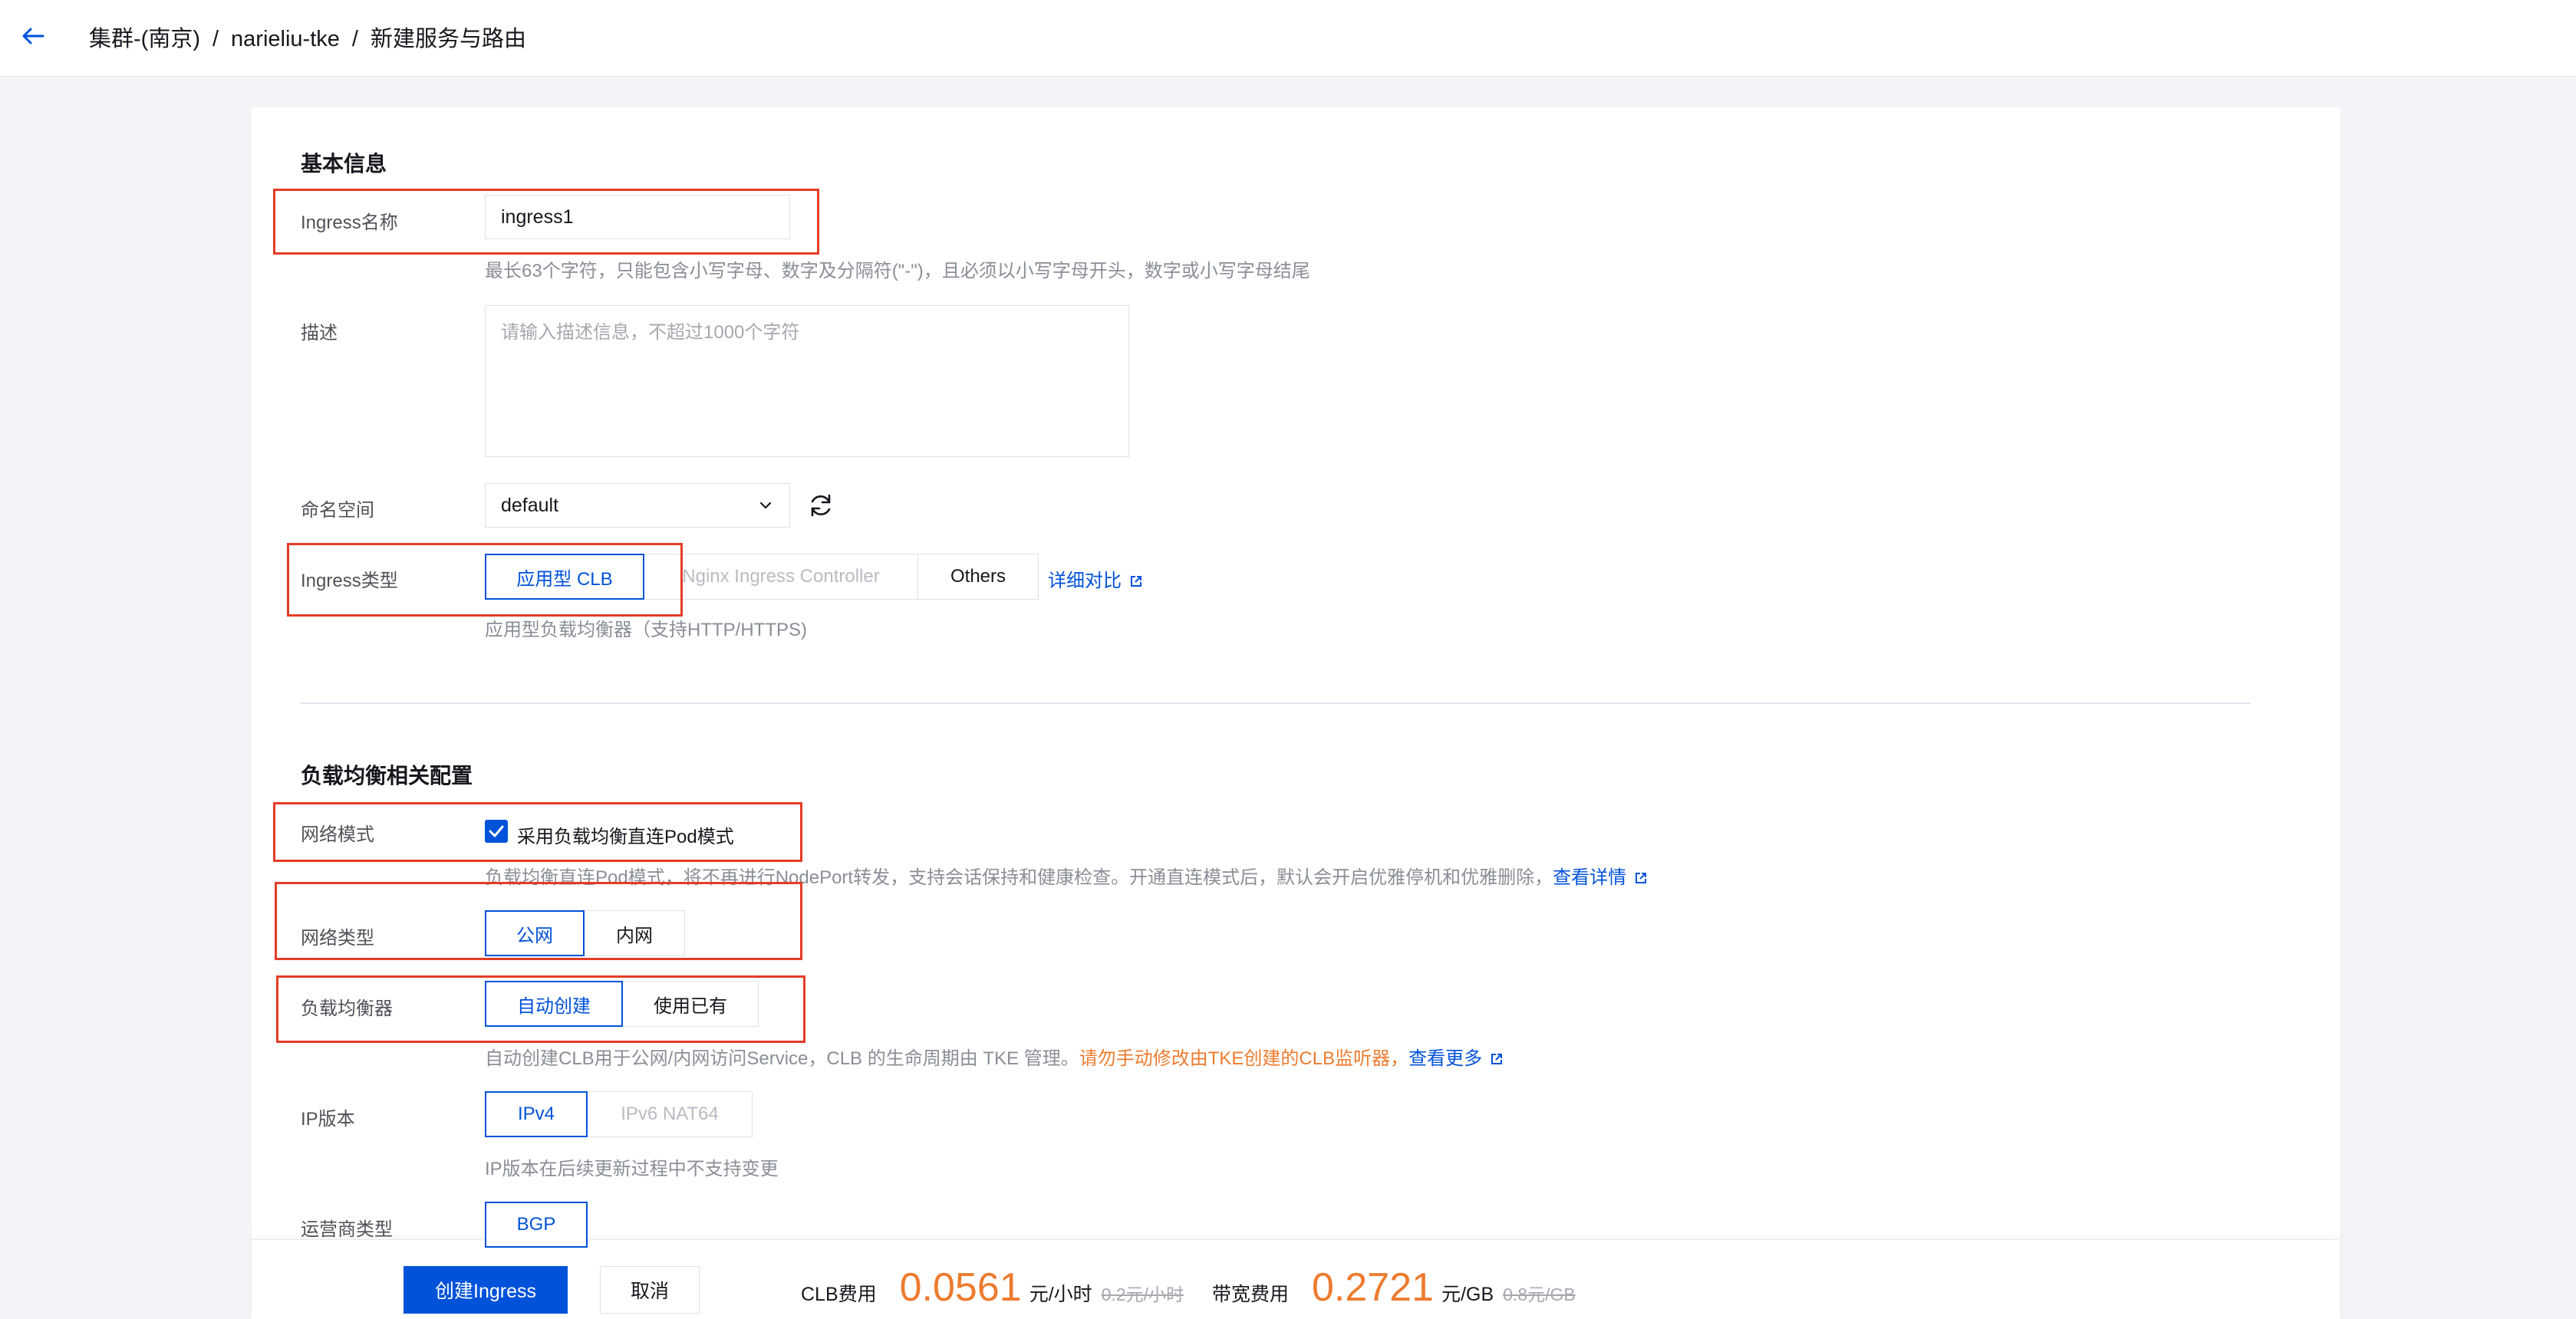  What do you see at coordinates (632, 1169) in the screenshot?
I see `ip-version-hint: IP版本在后续更新过程中不支持变更` at bounding box center [632, 1169].